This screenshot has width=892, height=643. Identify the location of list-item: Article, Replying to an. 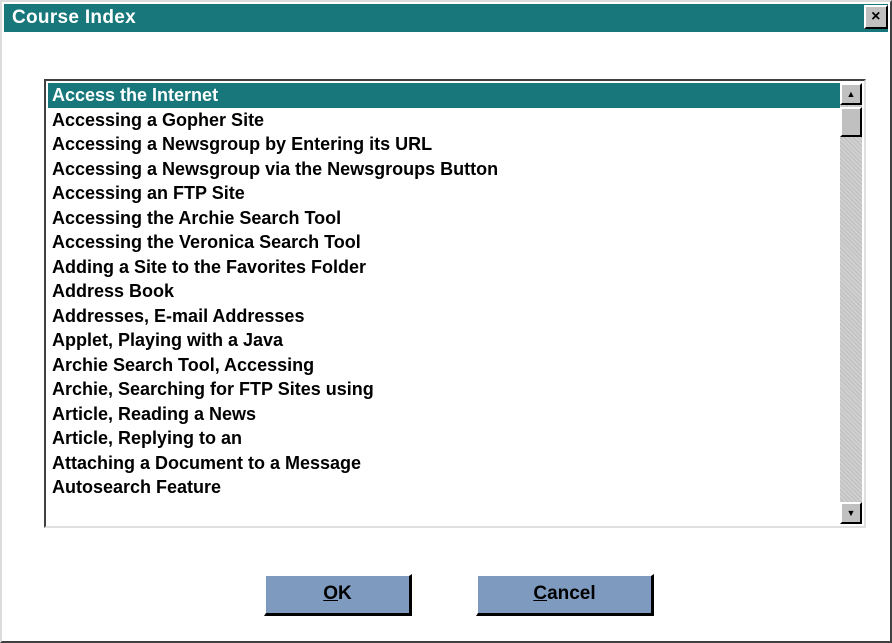
(444, 438).